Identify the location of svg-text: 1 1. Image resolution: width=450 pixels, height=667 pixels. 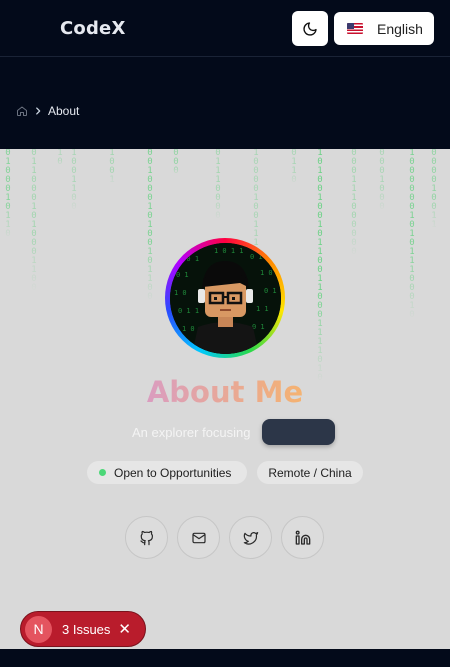
(262, 309).